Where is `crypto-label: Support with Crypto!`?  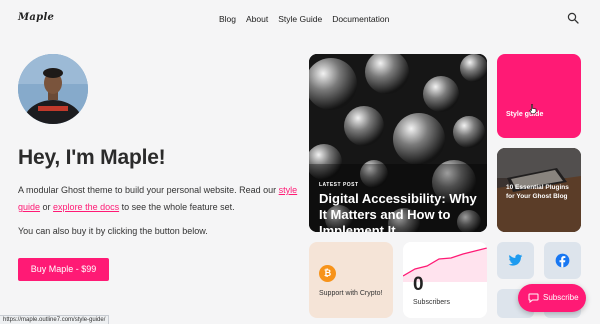
crypto-label: Support with Crypto! is located at coordinates (351, 293).